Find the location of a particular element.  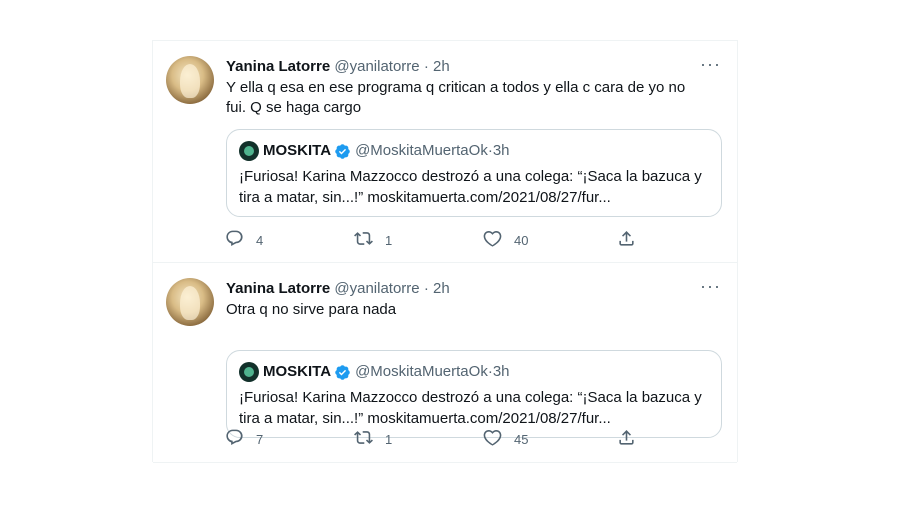

like-button: 45 is located at coordinates (505, 439).